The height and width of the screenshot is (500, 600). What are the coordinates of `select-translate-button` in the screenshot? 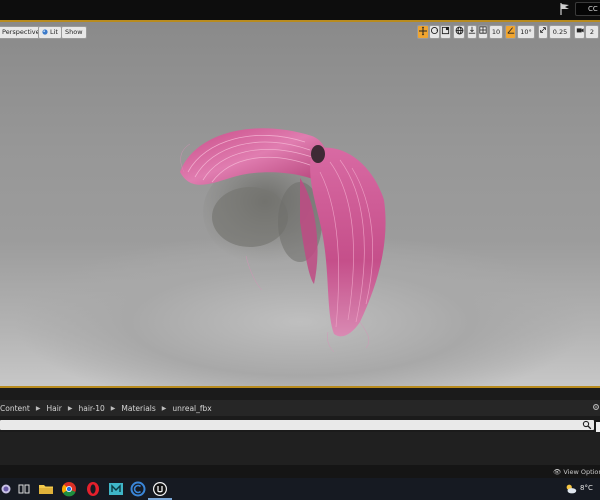 It's located at (423, 32).